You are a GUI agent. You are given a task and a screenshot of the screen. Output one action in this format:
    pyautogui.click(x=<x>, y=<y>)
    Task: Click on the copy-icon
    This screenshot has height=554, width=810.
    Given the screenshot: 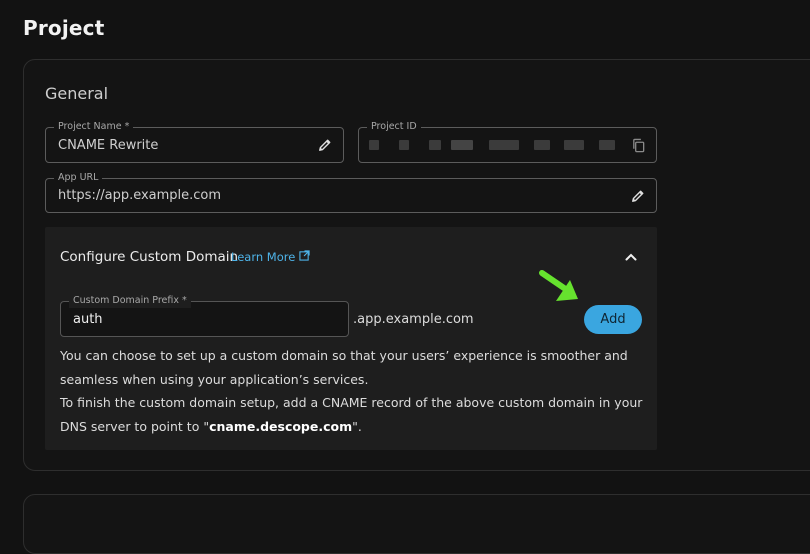 What is the action you would take?
    pyautogui.click(x=638, y=145)
    